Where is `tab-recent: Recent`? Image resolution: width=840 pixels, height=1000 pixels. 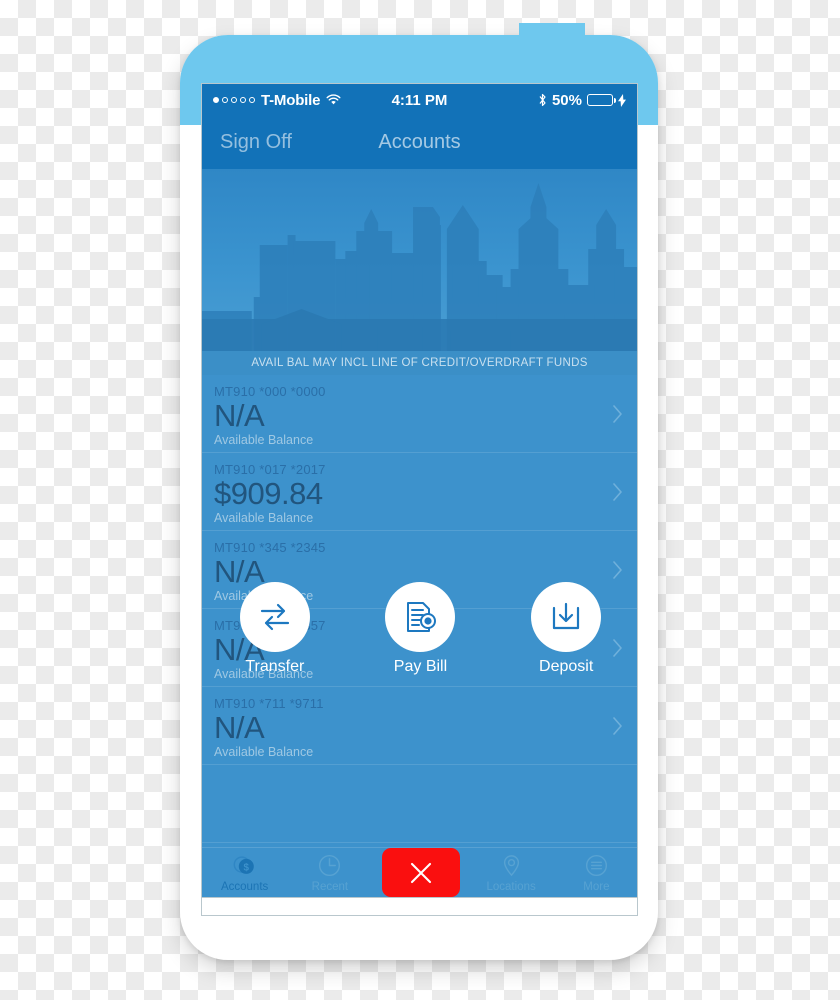
tab-recent: Recent is located at coordinates (329, 873).